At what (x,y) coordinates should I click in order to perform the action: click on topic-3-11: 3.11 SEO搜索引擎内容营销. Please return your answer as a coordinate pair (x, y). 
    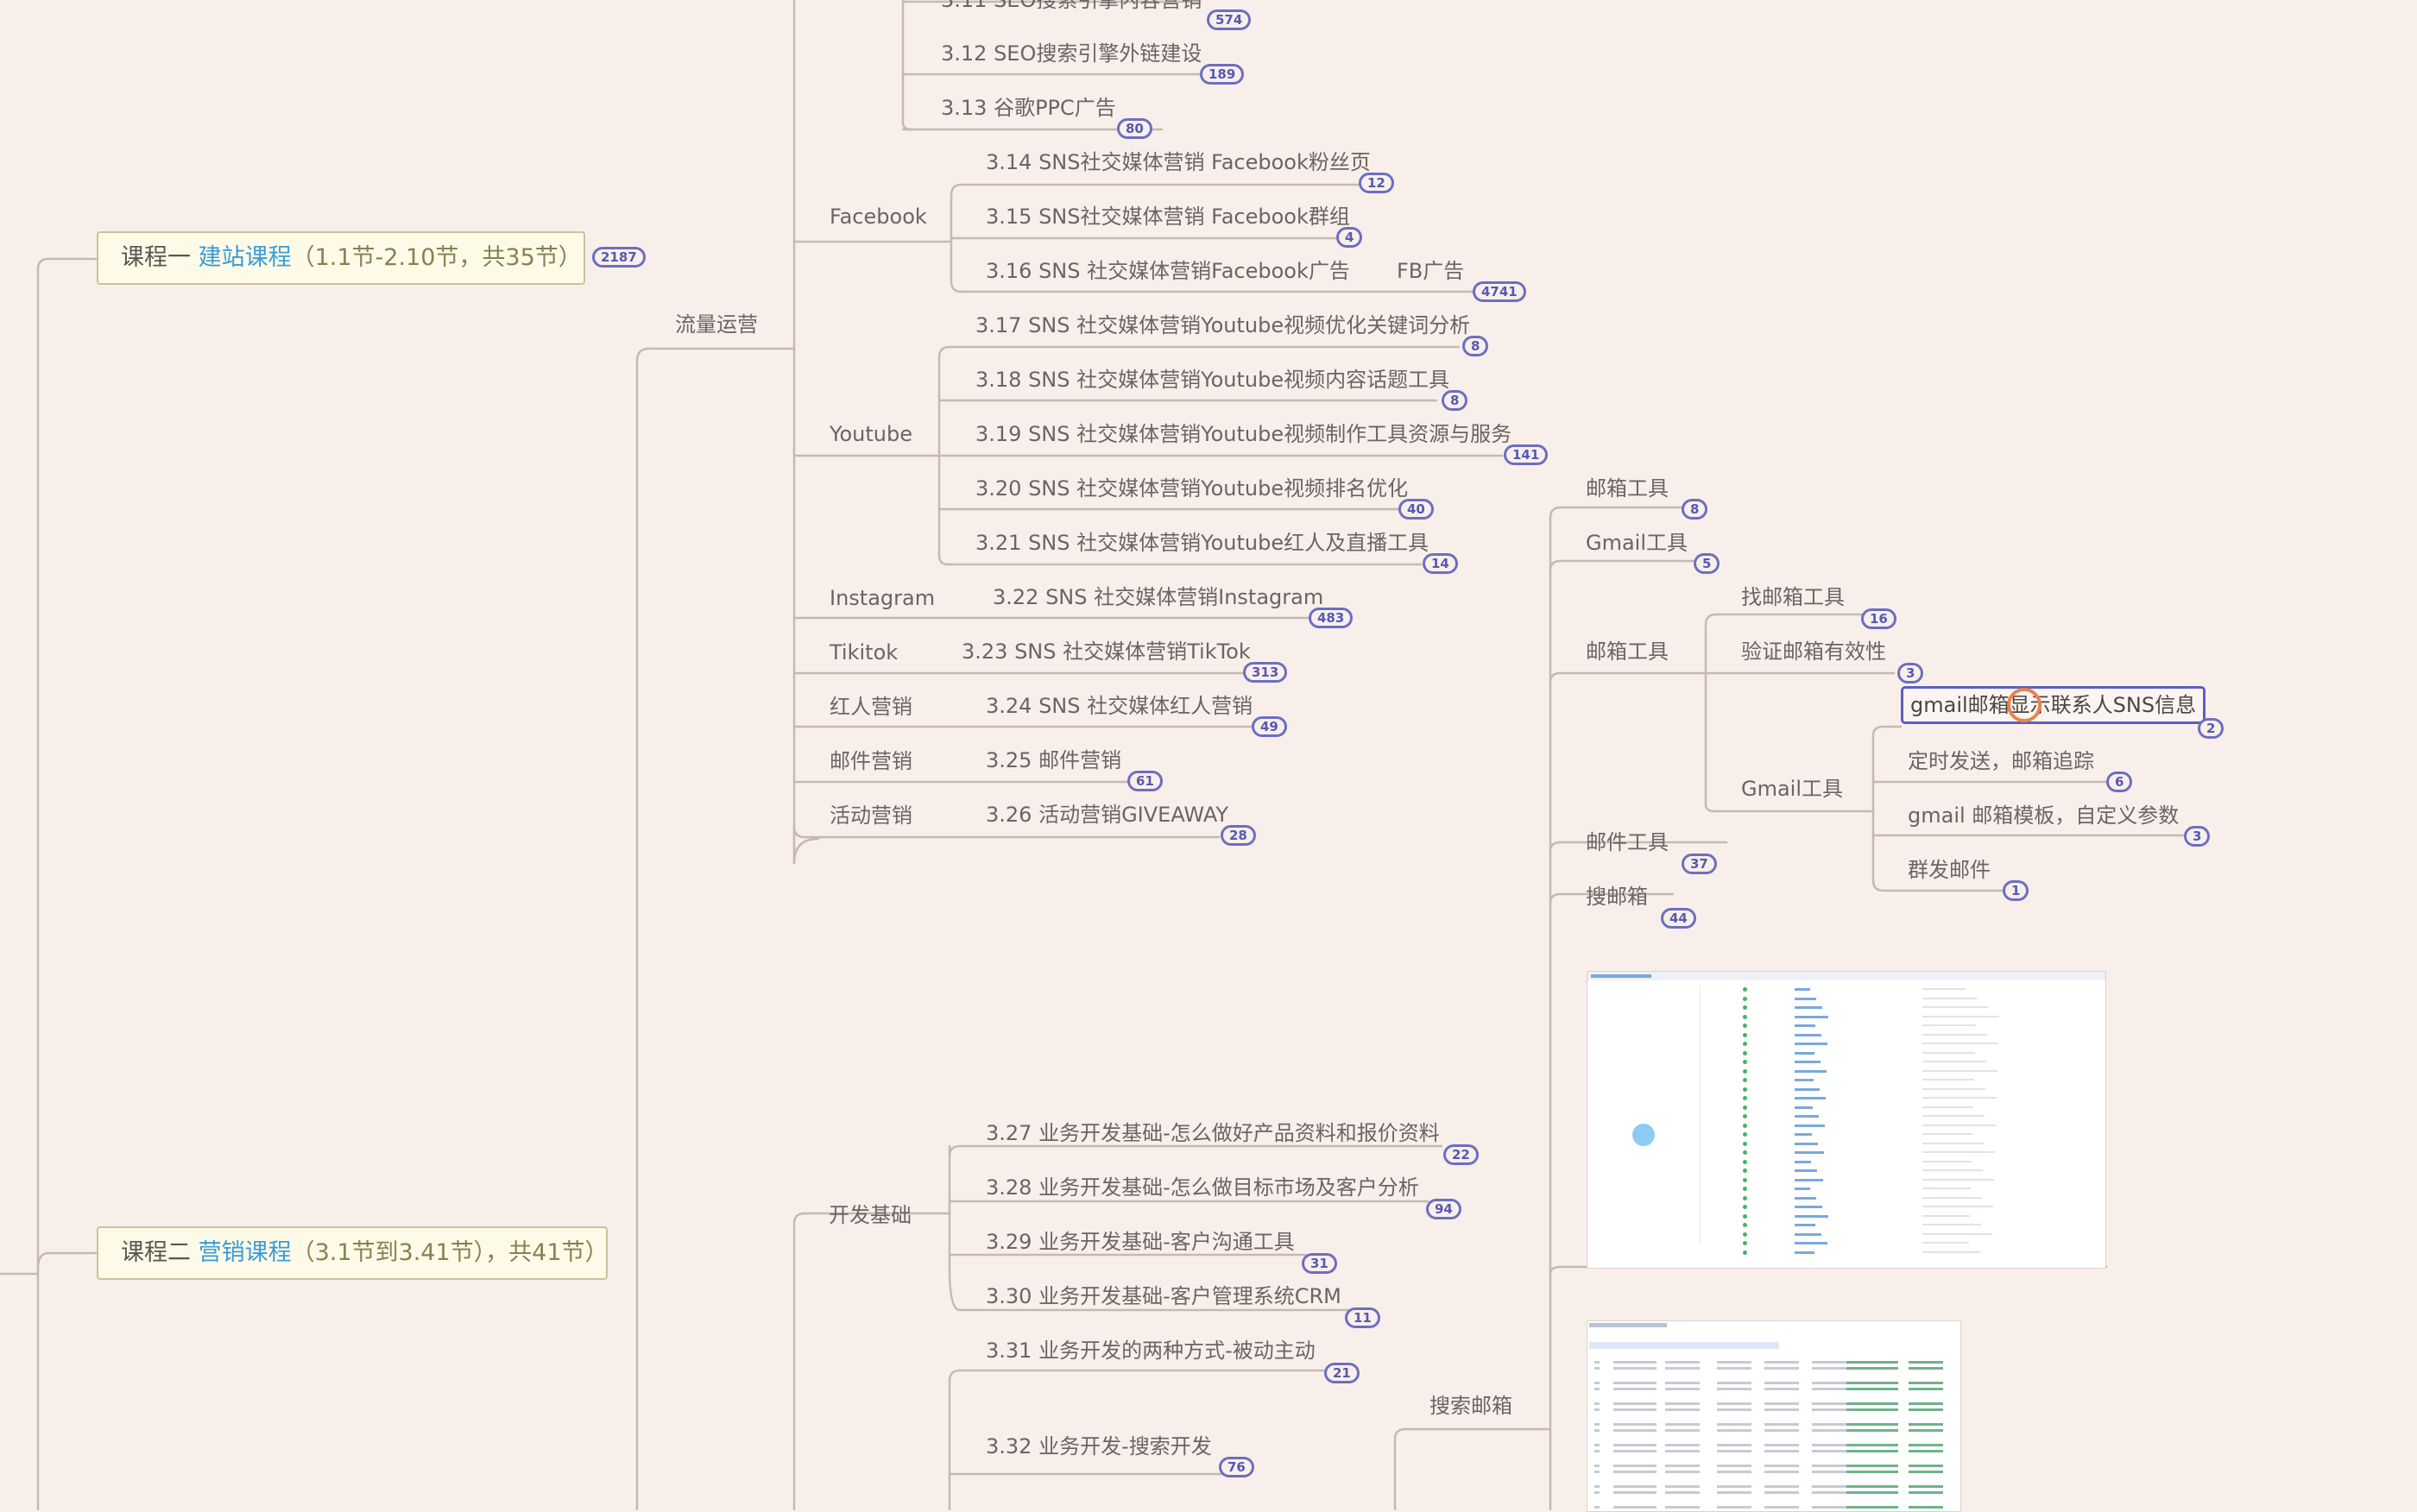
    Looking at the image, I should click on (1071, 7).